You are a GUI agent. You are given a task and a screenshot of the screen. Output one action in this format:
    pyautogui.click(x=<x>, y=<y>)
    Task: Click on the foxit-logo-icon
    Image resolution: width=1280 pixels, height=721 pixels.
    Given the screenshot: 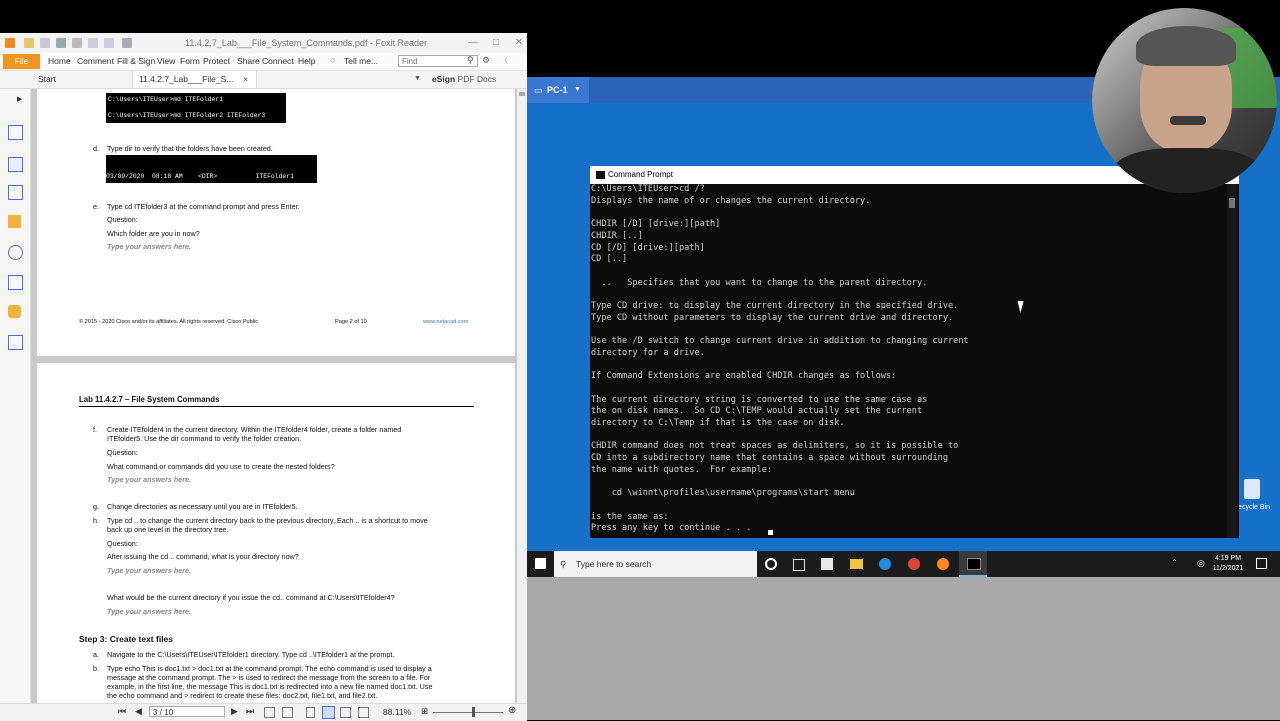 What is the action you would take?
    pyautogui.click(x=10, y=43)
    